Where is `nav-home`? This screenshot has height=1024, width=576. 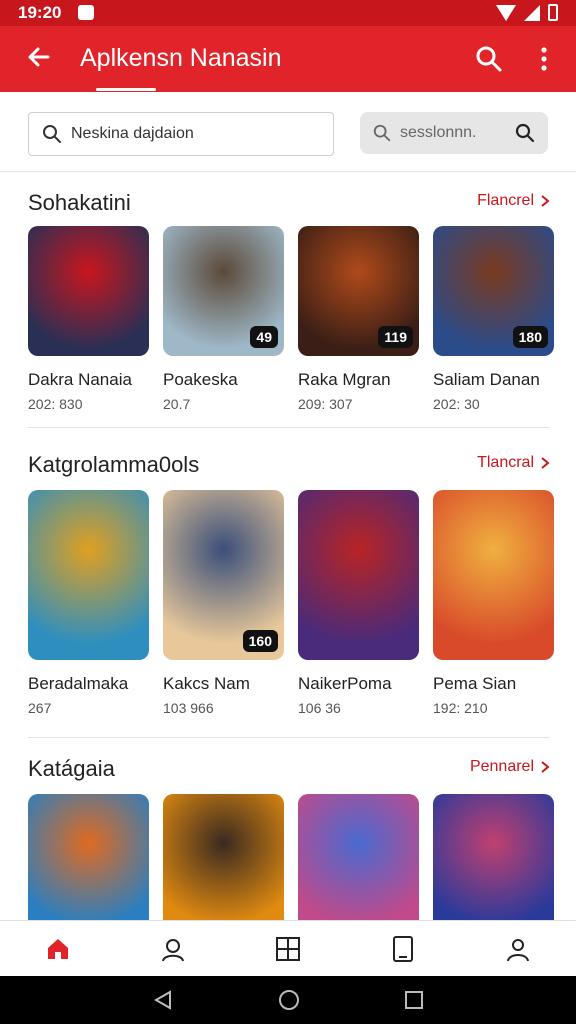
nav-home is located at coordinates (58, 949).